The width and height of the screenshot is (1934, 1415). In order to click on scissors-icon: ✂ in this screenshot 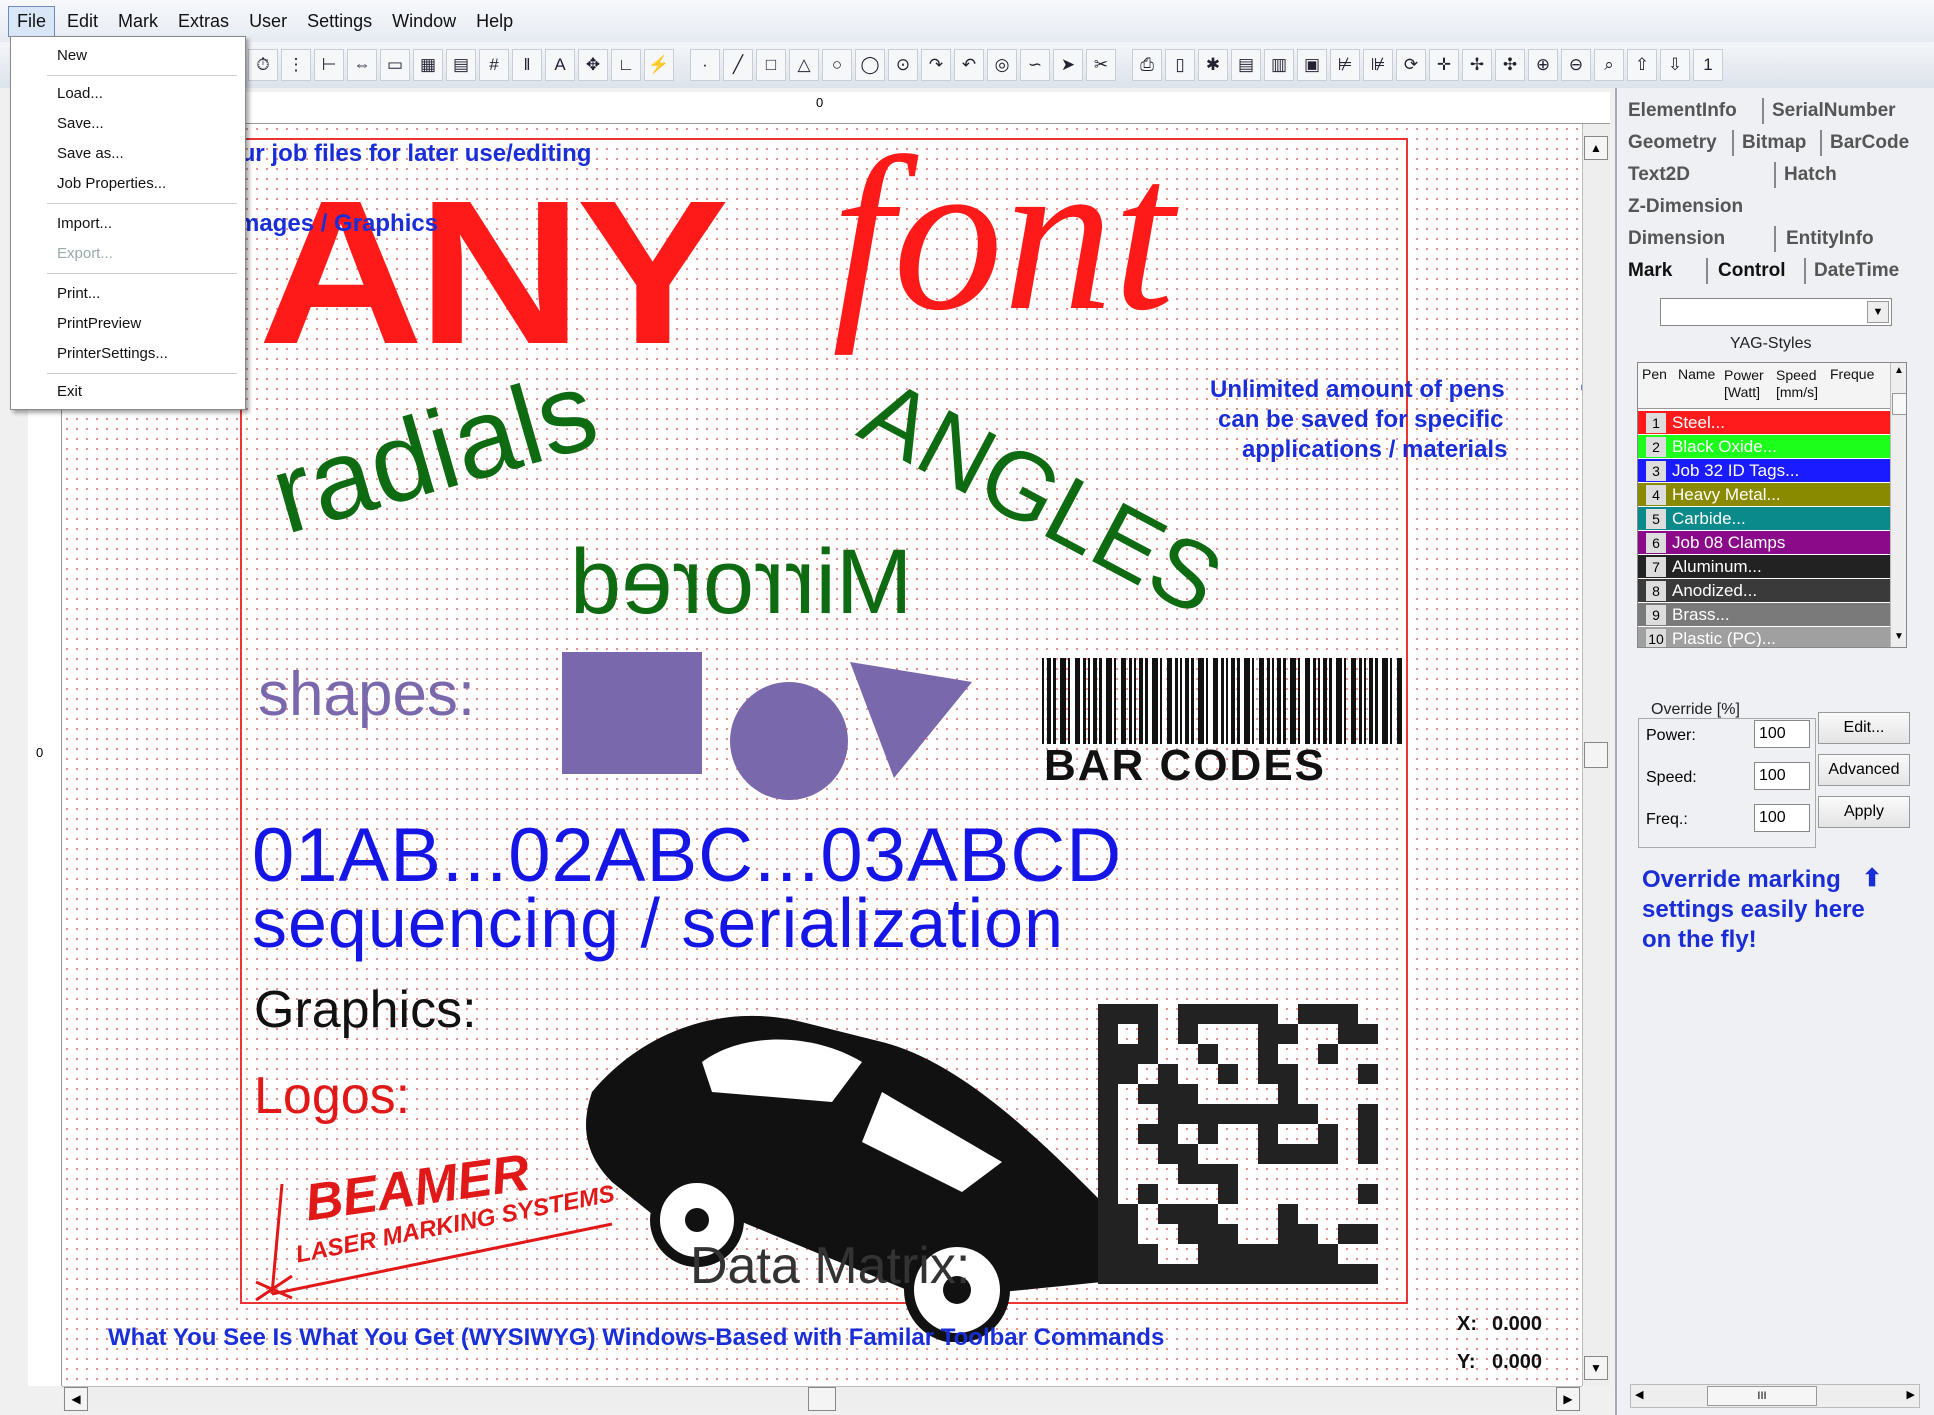, I will do `click(1101, 65)`.